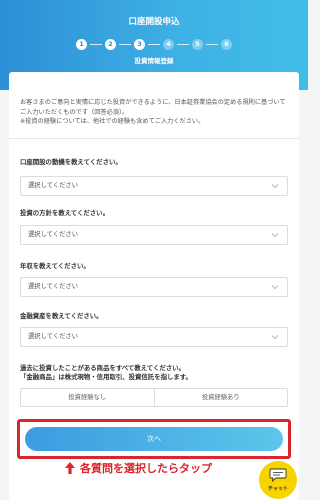  What do you see at coordinates (226, 44) in the screenshot?
I see `step-6: 6` at bounding box center [226, 44].